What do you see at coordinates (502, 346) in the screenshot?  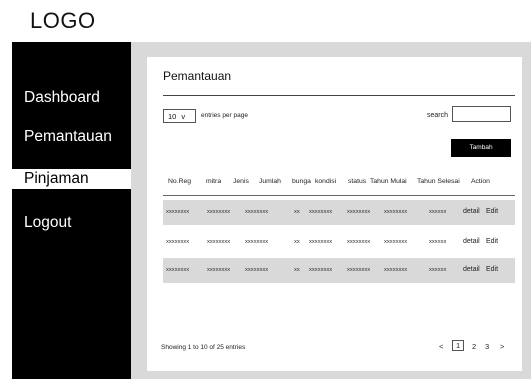 I see `pagination-next: >` at bounding box center [502, 346].